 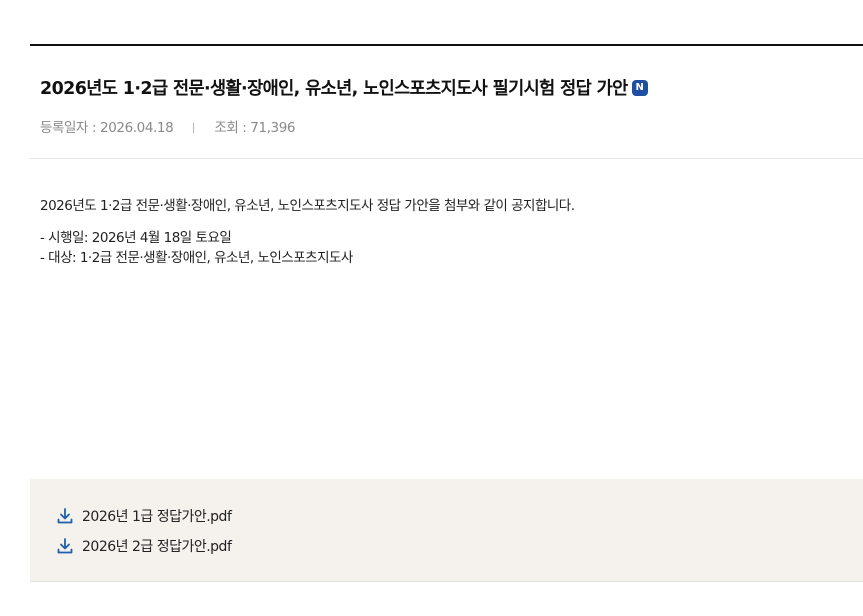 I want to click on meta-divider, so click(x=194, y=127).